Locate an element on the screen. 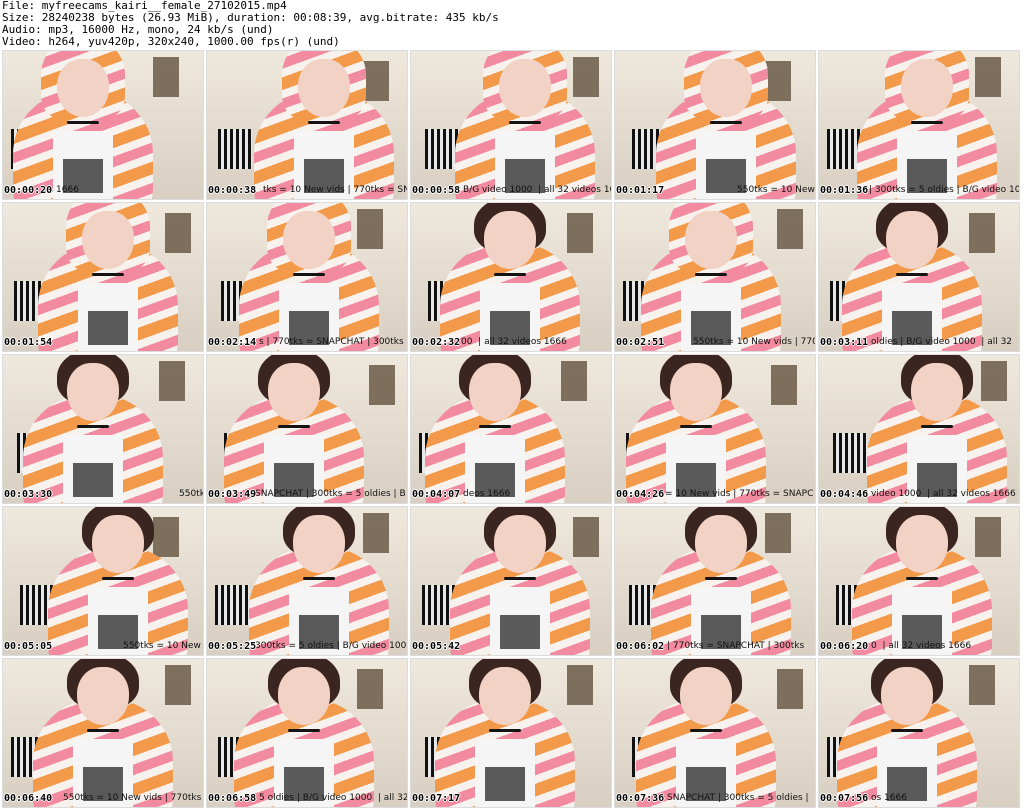 The image size is (1024, 811). frame-timestamp: 00:01:36 is located at coordinates (844, 190).